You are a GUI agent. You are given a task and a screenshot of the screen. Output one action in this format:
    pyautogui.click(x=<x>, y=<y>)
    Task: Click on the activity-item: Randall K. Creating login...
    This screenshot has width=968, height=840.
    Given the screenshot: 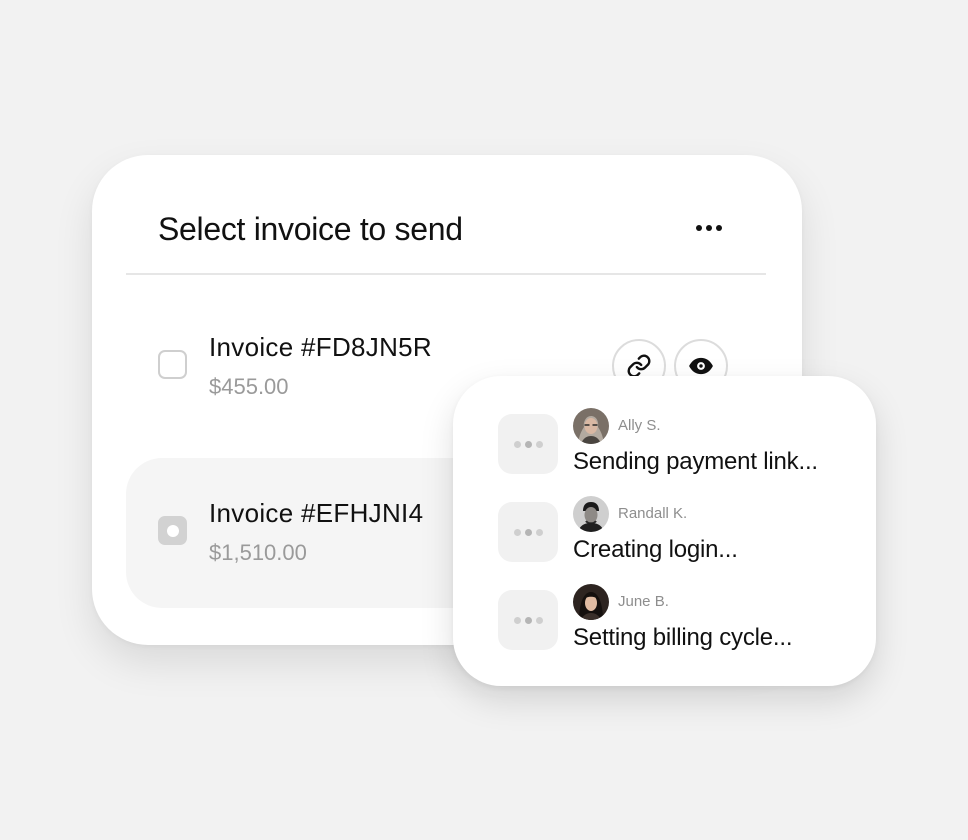 What is the action you would take?
    pyautogui.click(x=678, y=531)
    